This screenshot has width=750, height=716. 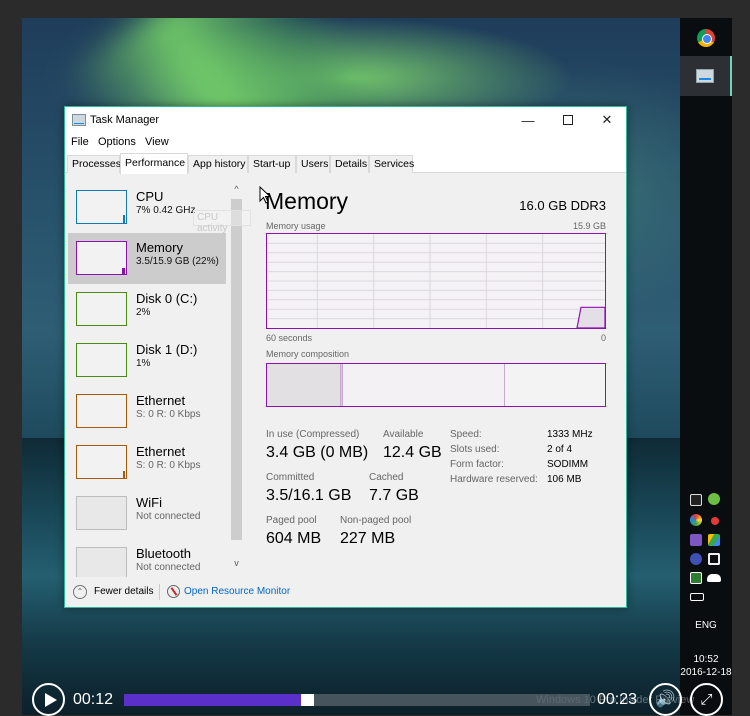 What do you see at coordinates (154, 163) in the screenshot?
I see `tab-performance: Performance` at bounding box center [154, 163].